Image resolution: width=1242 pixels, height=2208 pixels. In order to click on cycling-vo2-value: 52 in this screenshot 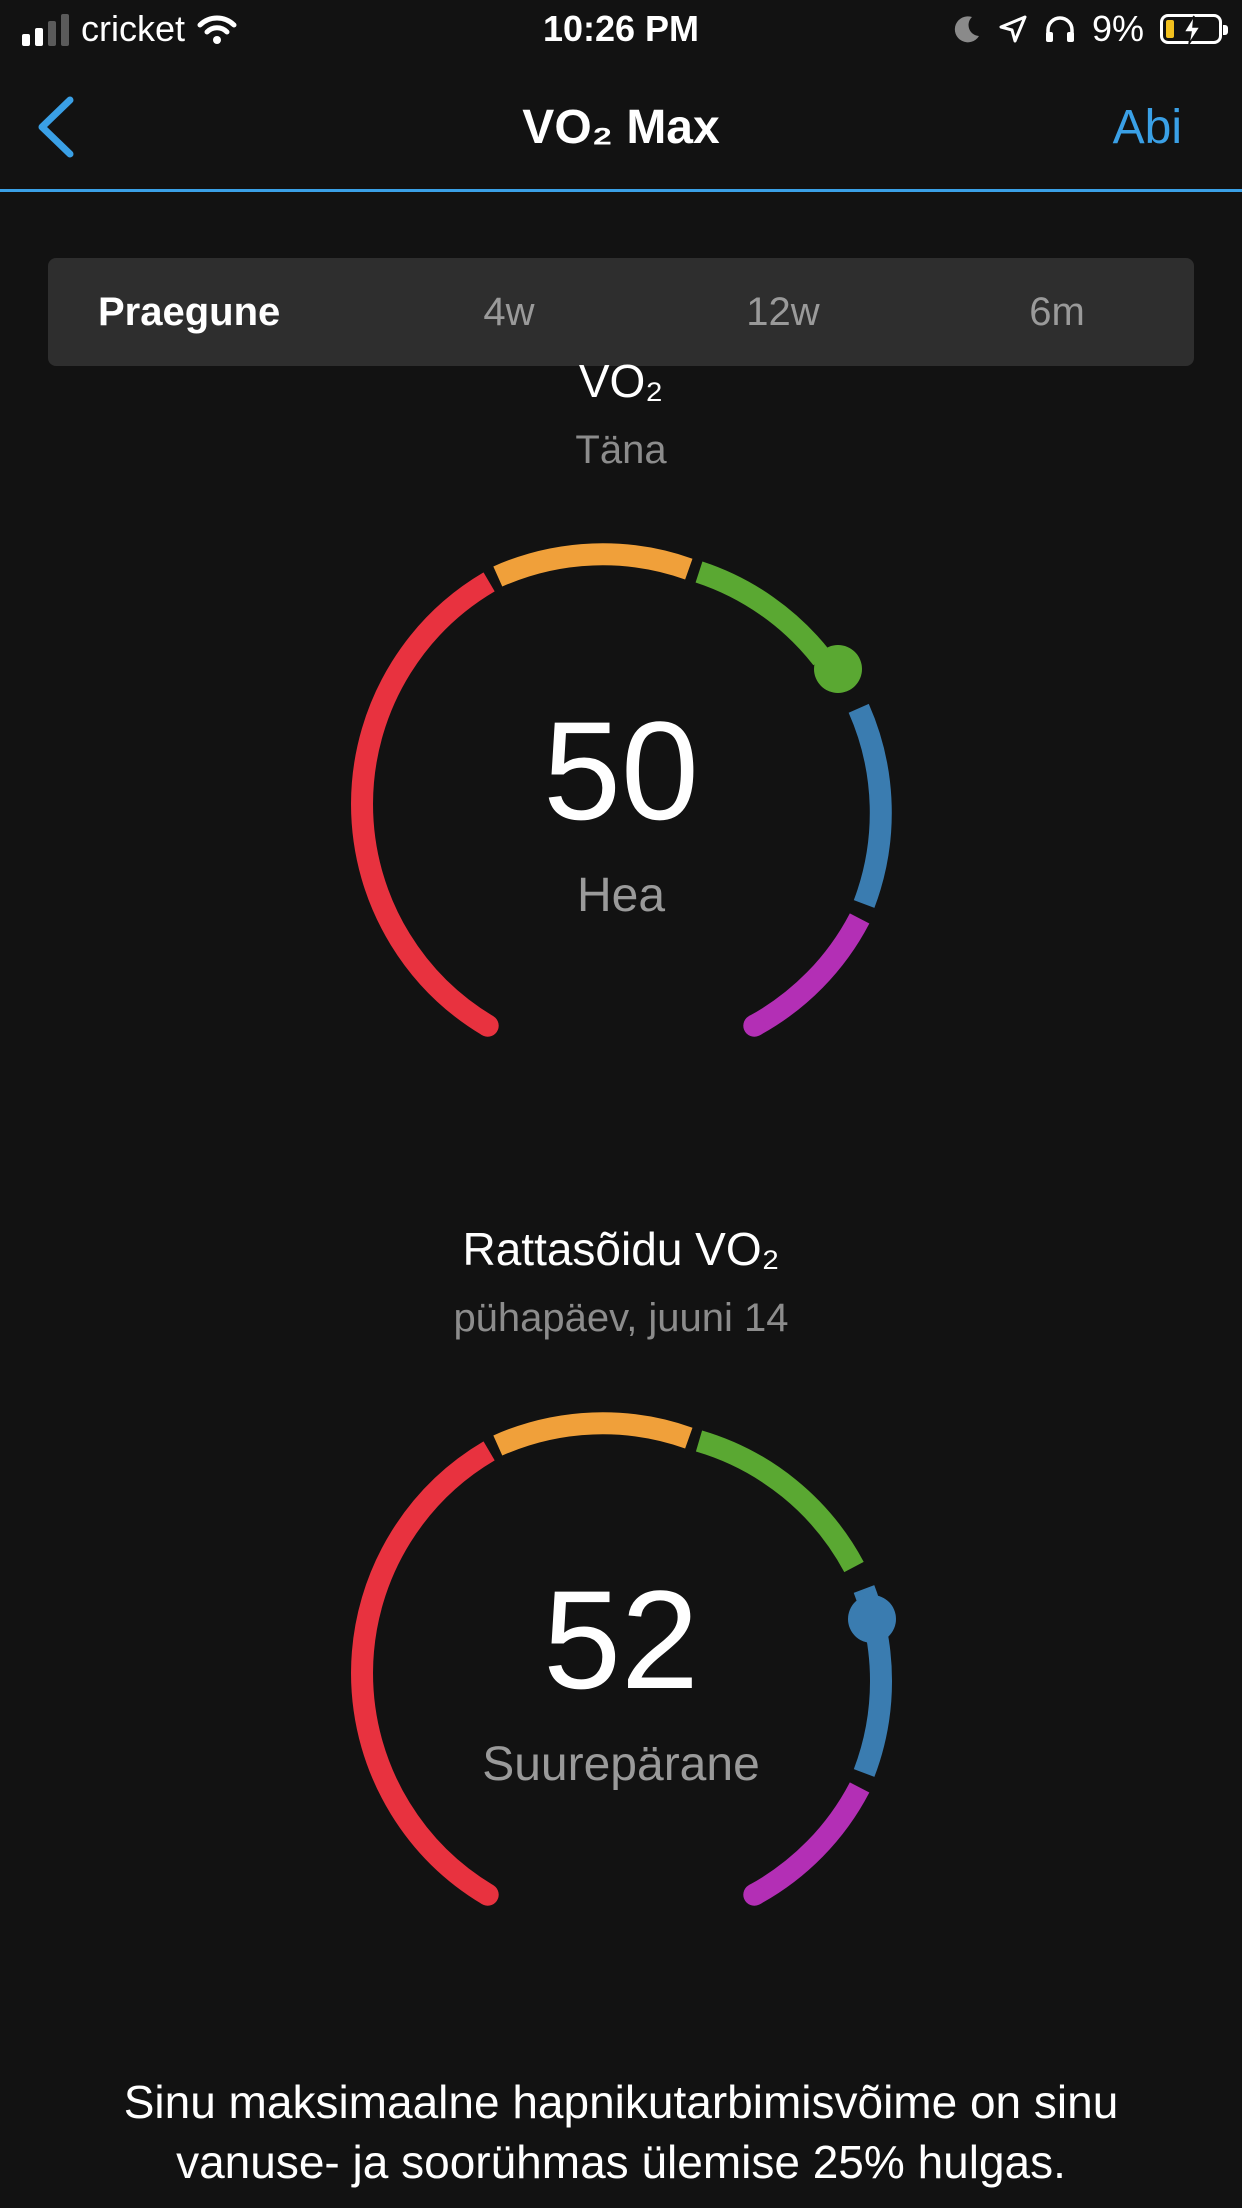, I will do `click(621, 1639)`.